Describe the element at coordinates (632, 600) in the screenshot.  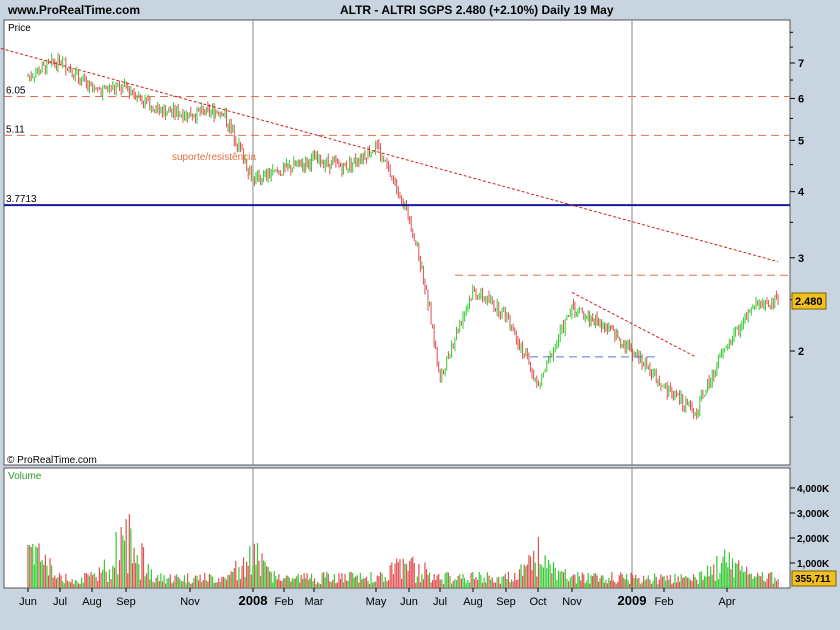
I see `x-tick-label: 2009` at that location.